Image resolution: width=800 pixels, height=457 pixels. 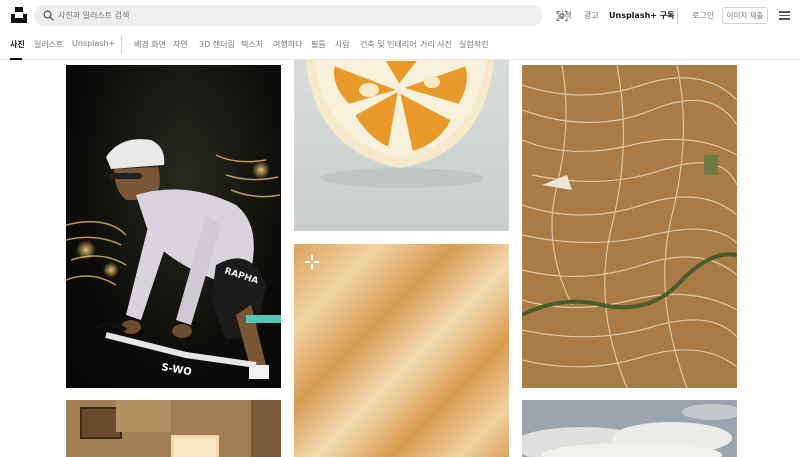 I want to click on photo-lamp-room, so click(x=173, y=428).